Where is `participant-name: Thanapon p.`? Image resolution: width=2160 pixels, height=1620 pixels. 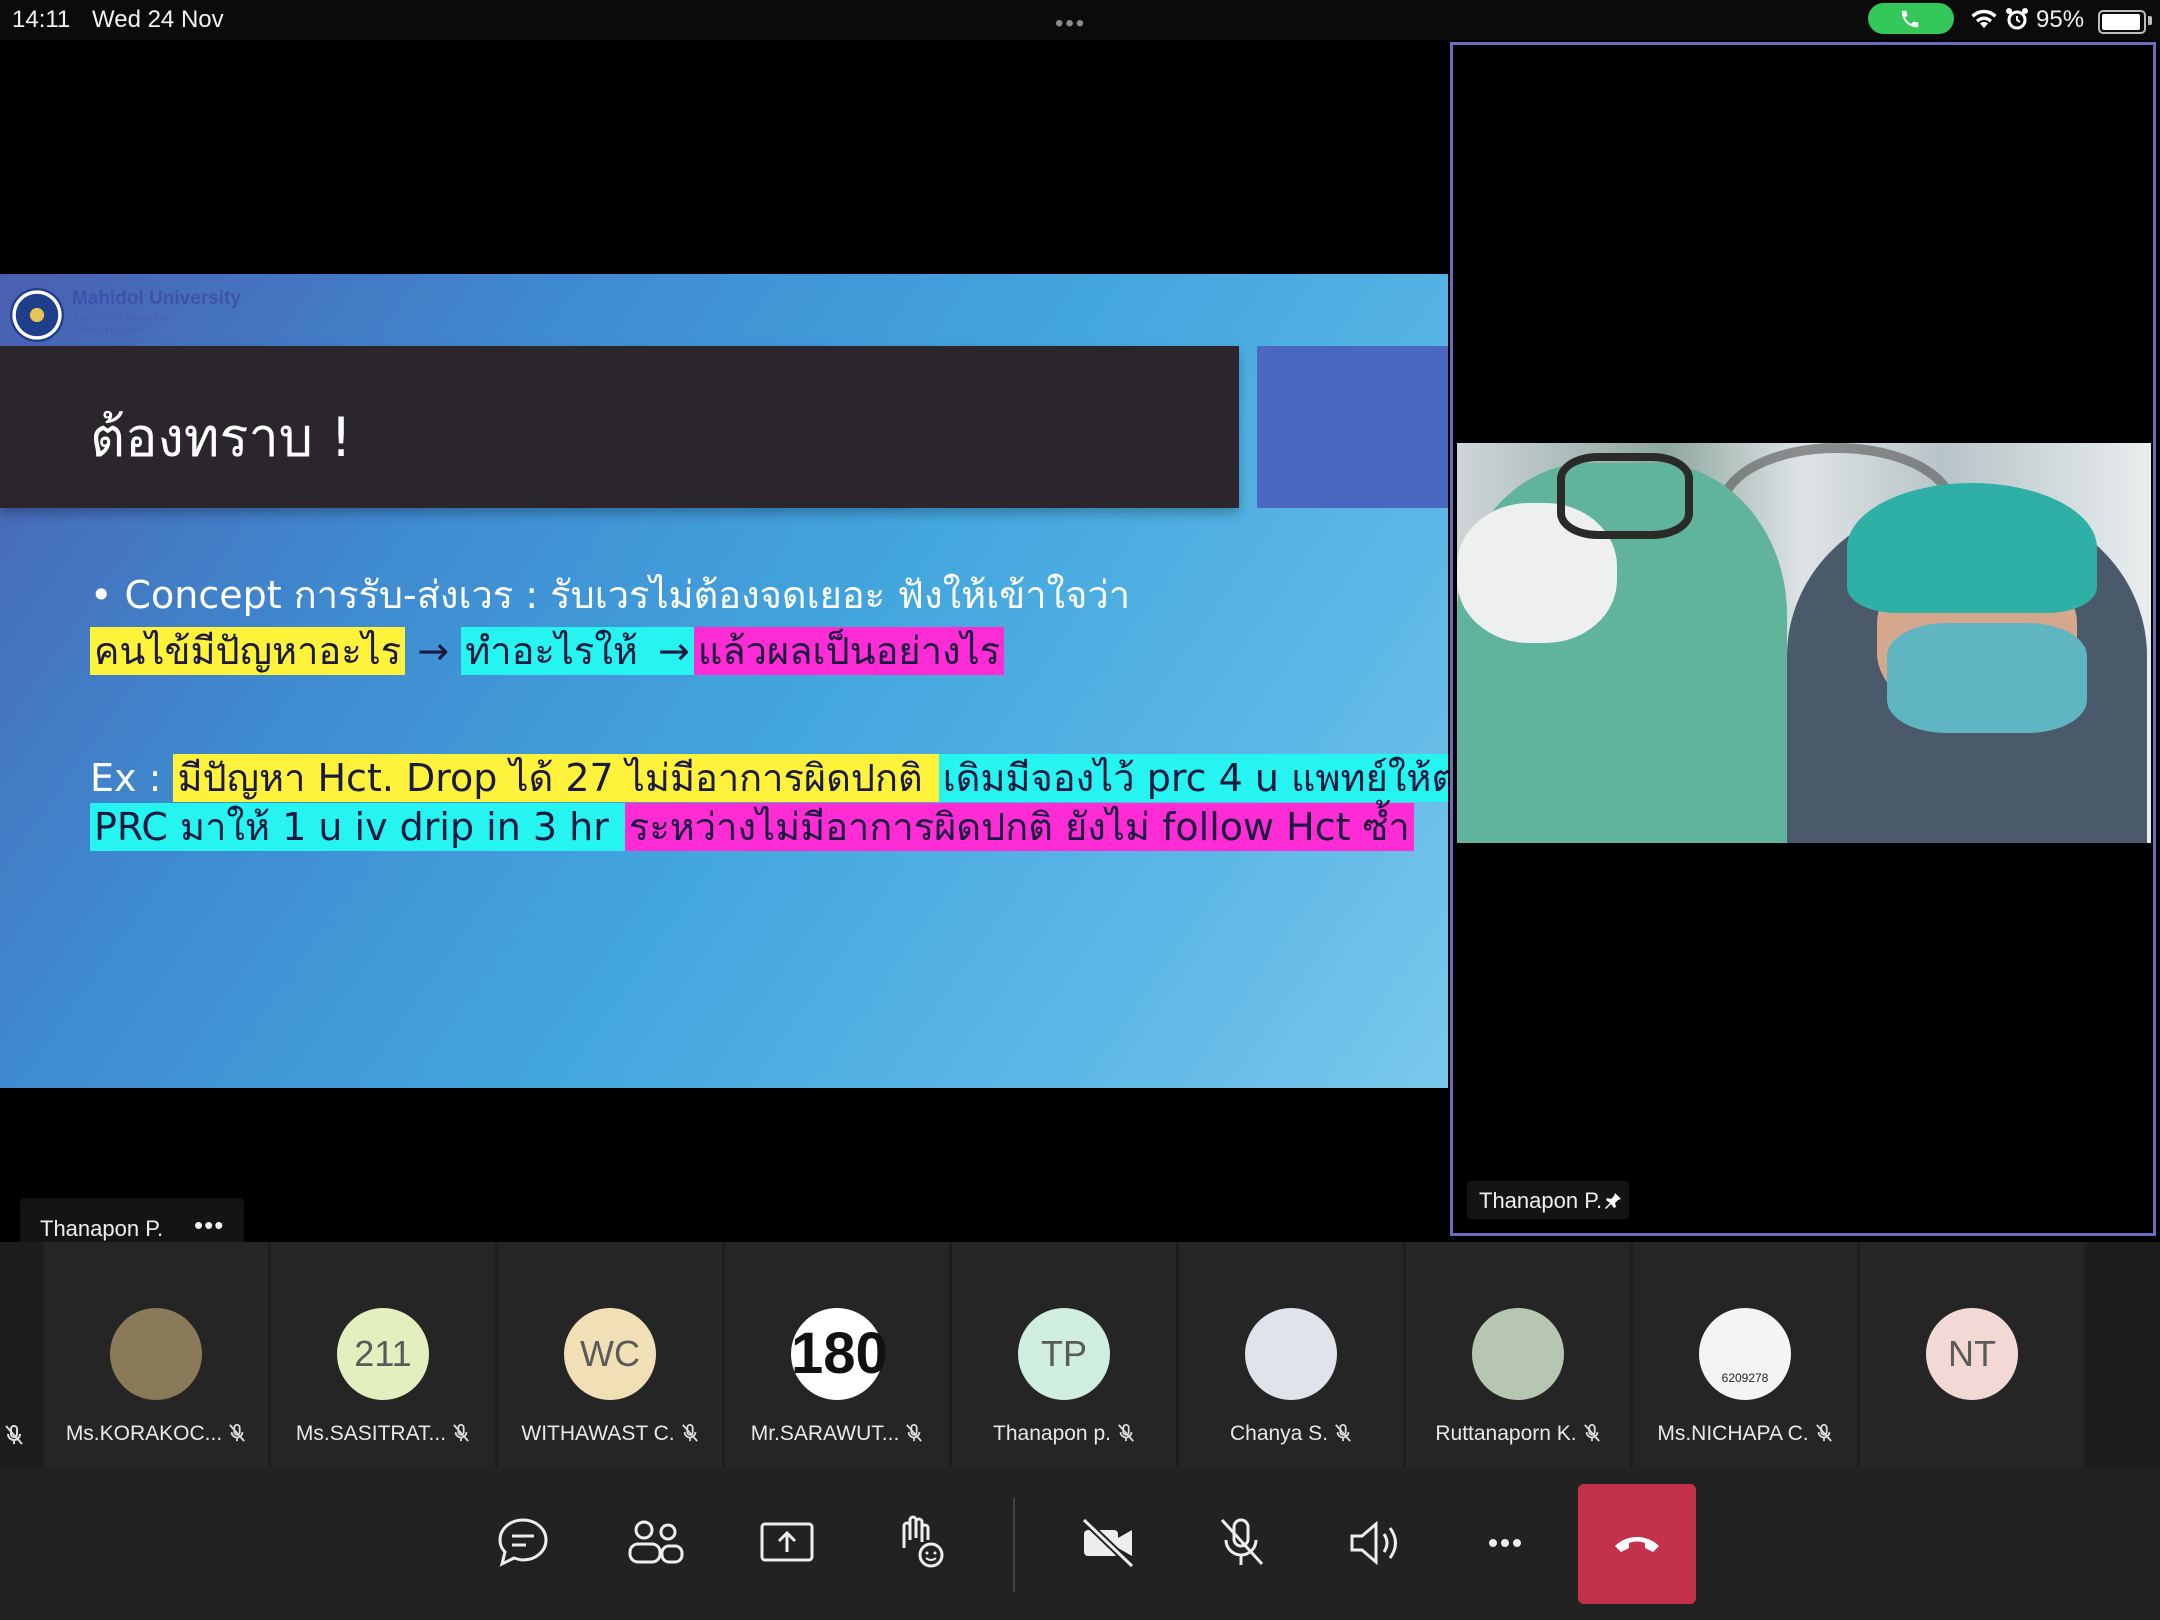
participant-name: Thanapon p. is located at coordinates (1064, 1434).